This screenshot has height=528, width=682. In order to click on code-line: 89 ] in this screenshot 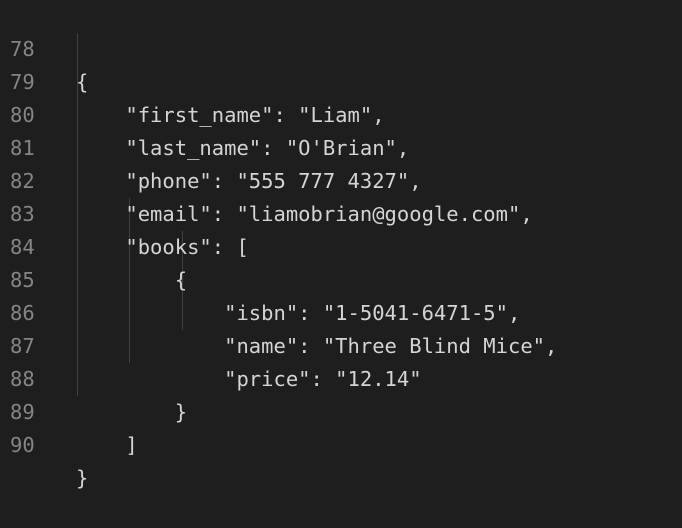, I will do `click(69, 410)`.